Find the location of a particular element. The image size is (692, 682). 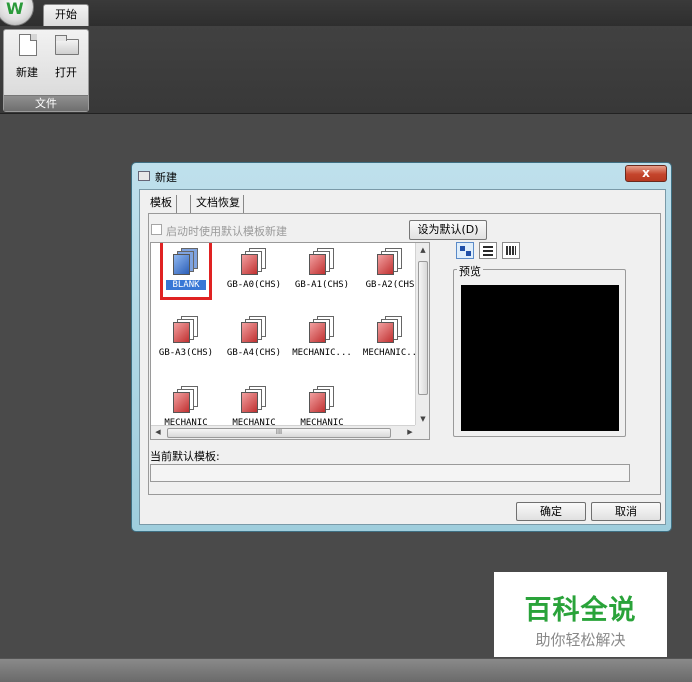

template-label: GB-A3(CHS) is located at coordinates (186, 353).